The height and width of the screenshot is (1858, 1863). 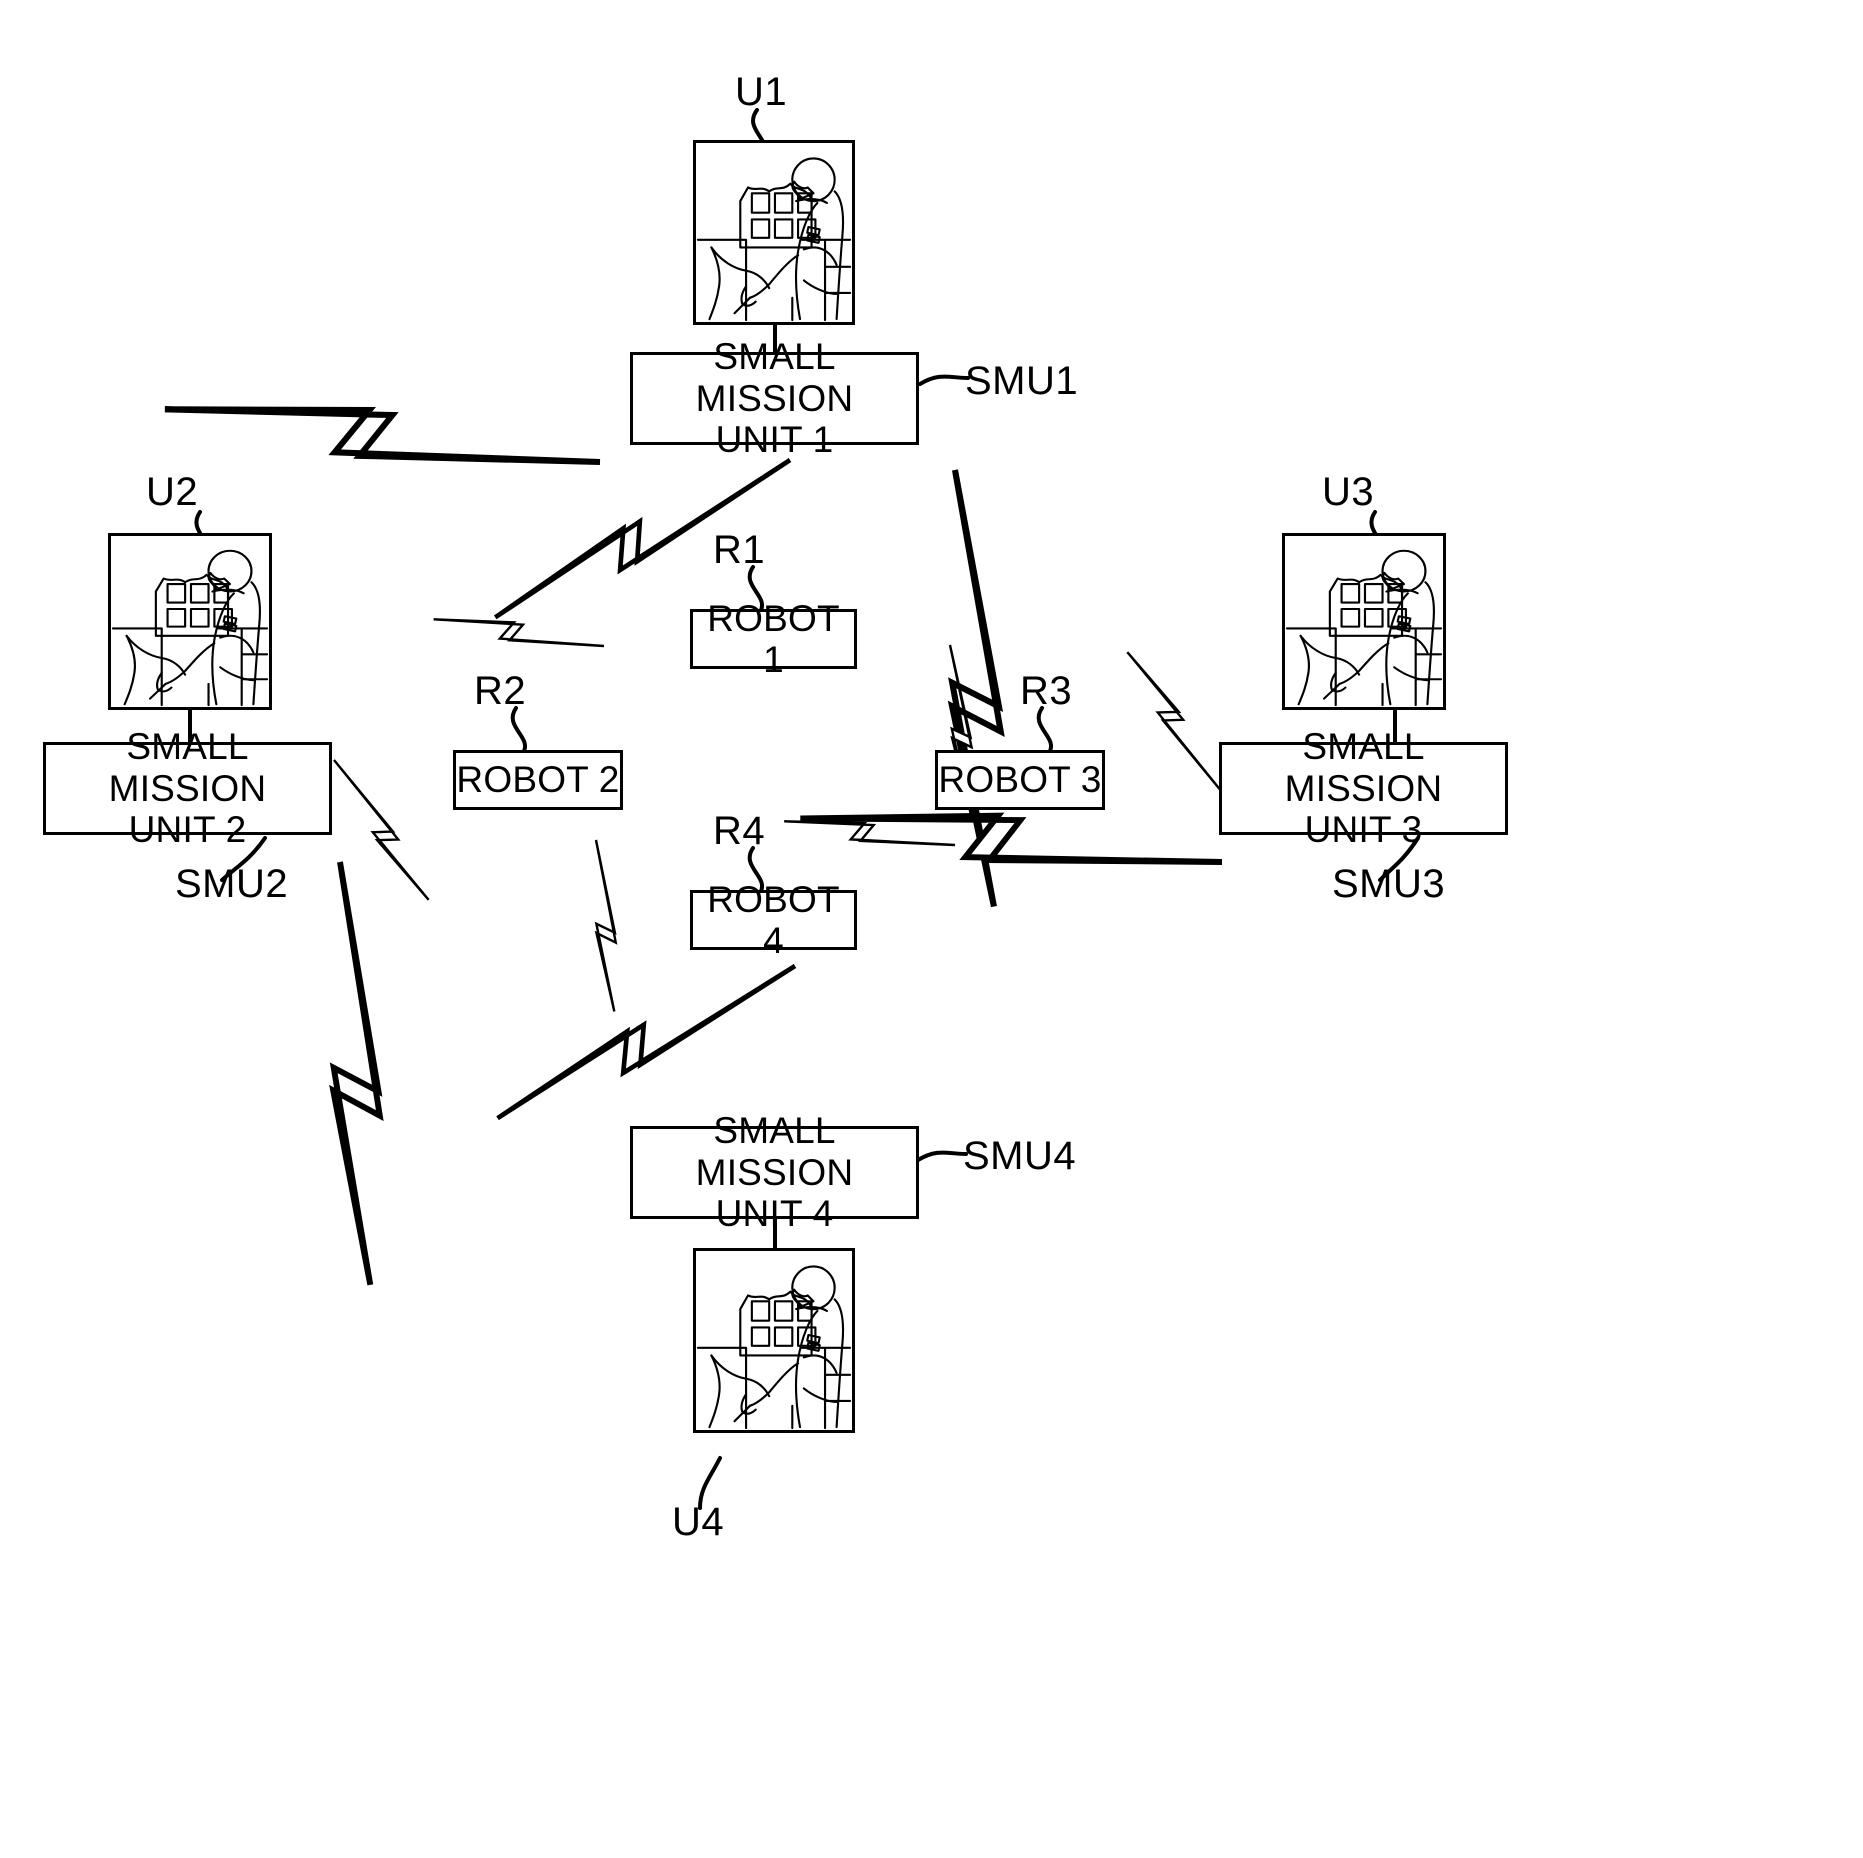 I want to click on smu2-label-line2: UNIT 2, so click(x=187, y=830).